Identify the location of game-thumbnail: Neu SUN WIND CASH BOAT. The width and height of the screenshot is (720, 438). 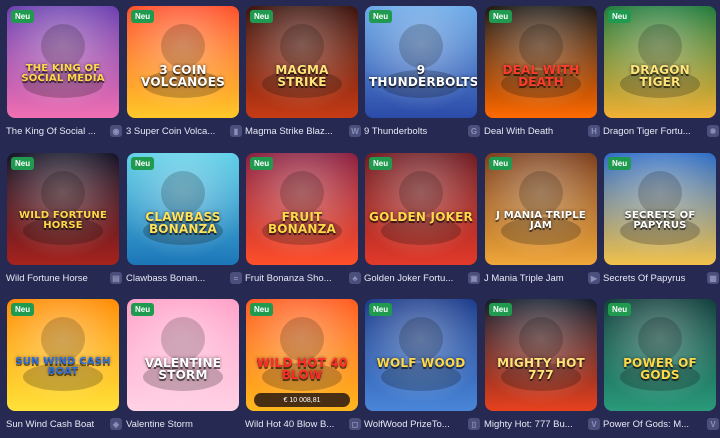
(63, 355).